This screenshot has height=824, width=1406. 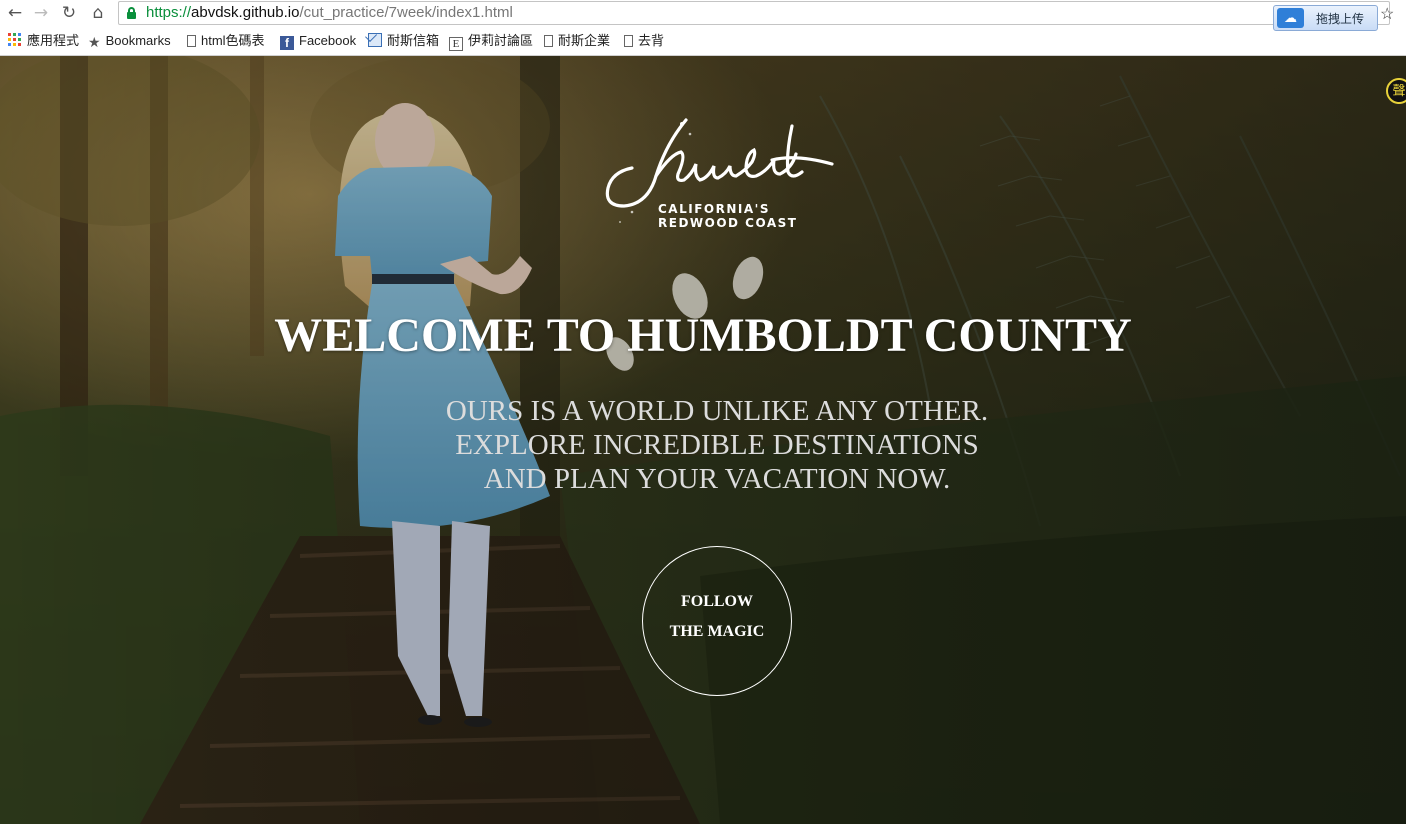 I want to click on tagline-line: AND PLAN YOUR VACATION NOW., so click(x=717, y=479).